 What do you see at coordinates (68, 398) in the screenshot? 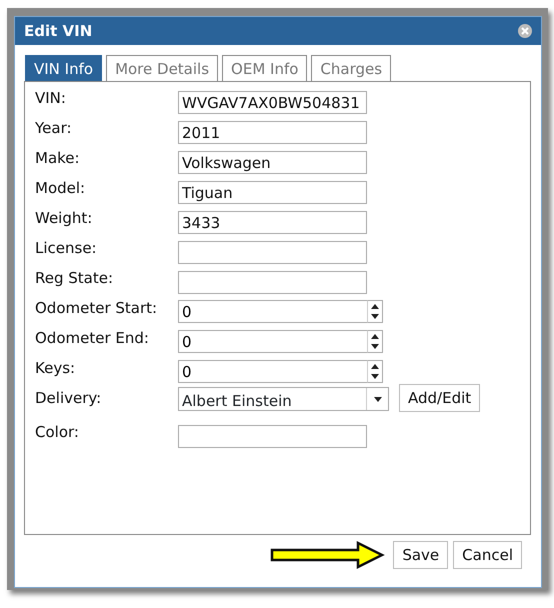
I see `field-label: Delivery:` at bounding box center [68, 398].